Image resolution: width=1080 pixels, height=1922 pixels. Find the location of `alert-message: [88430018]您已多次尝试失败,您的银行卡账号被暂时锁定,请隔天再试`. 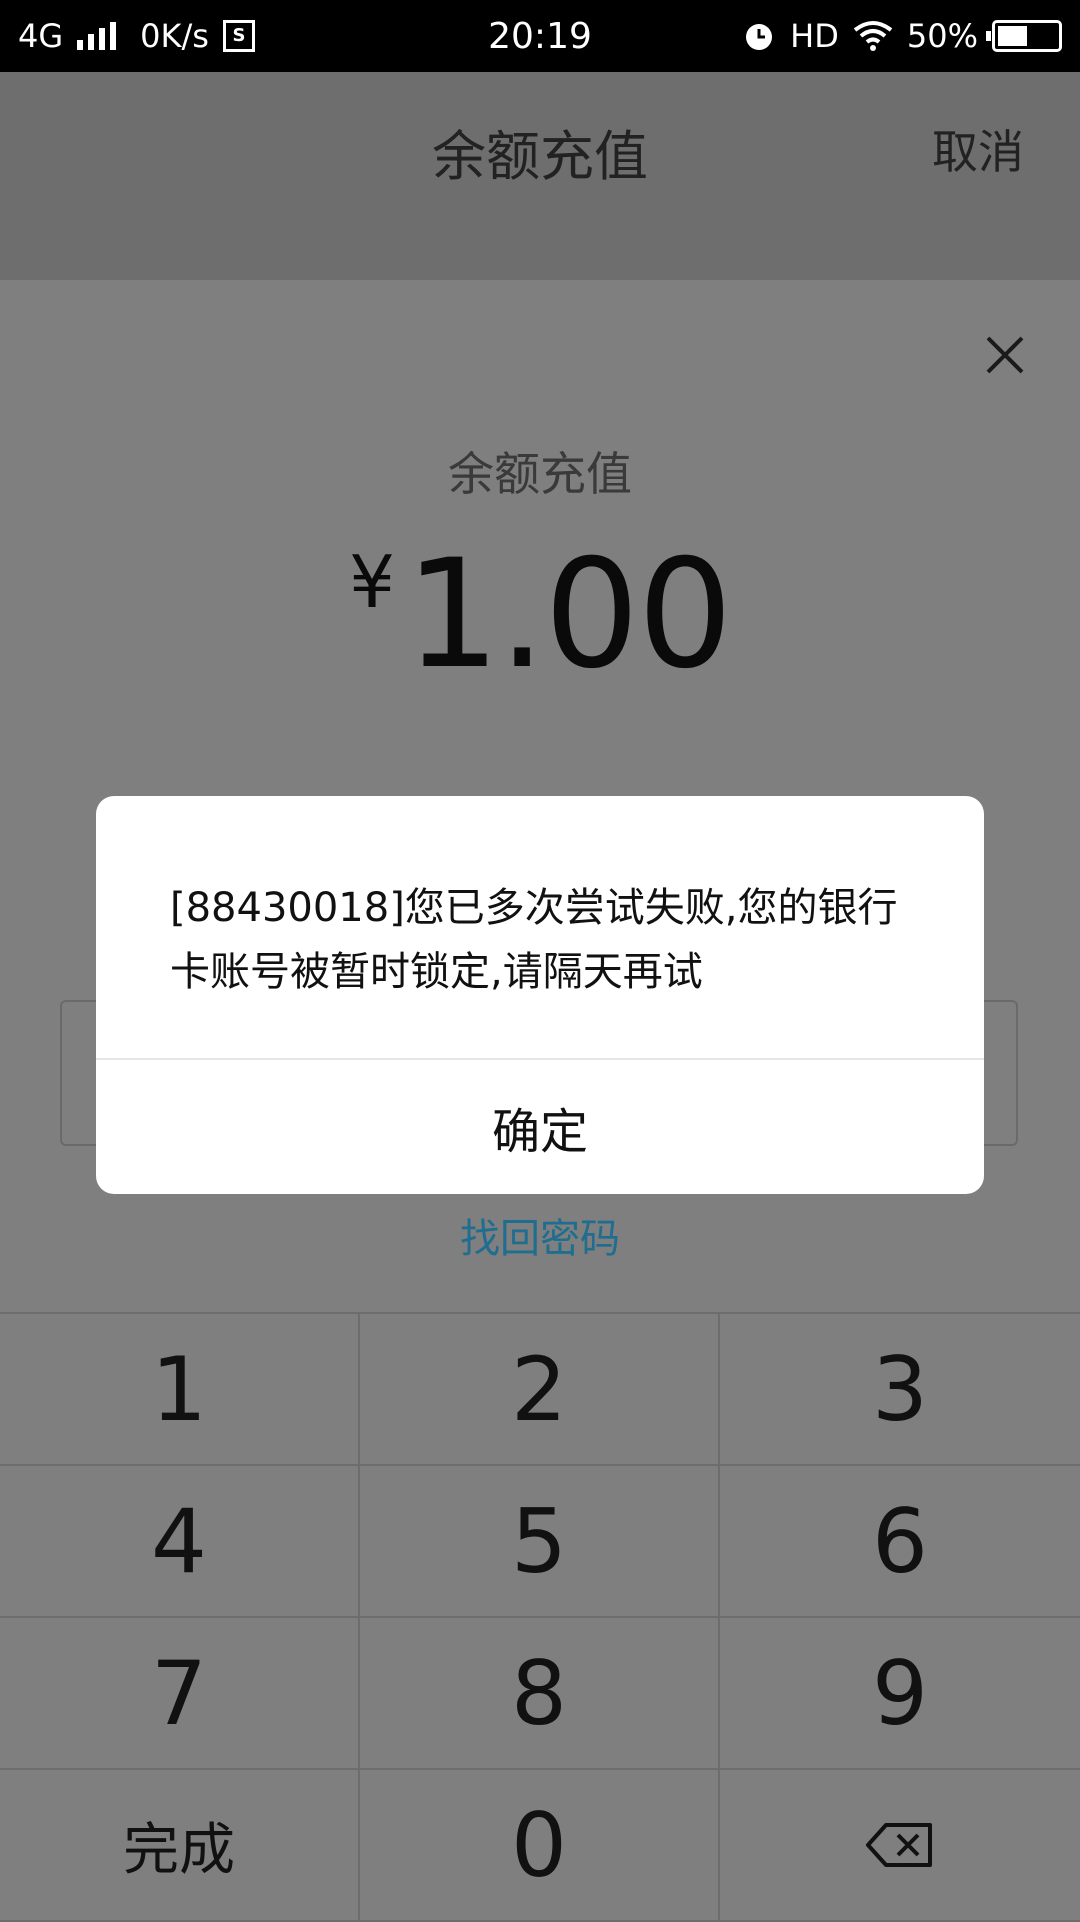

alert-message: [88430018]您已多次尝试失败,您的银行卡账号被暂时锁定,请隔天再试 is located at coordinates (534, 940).